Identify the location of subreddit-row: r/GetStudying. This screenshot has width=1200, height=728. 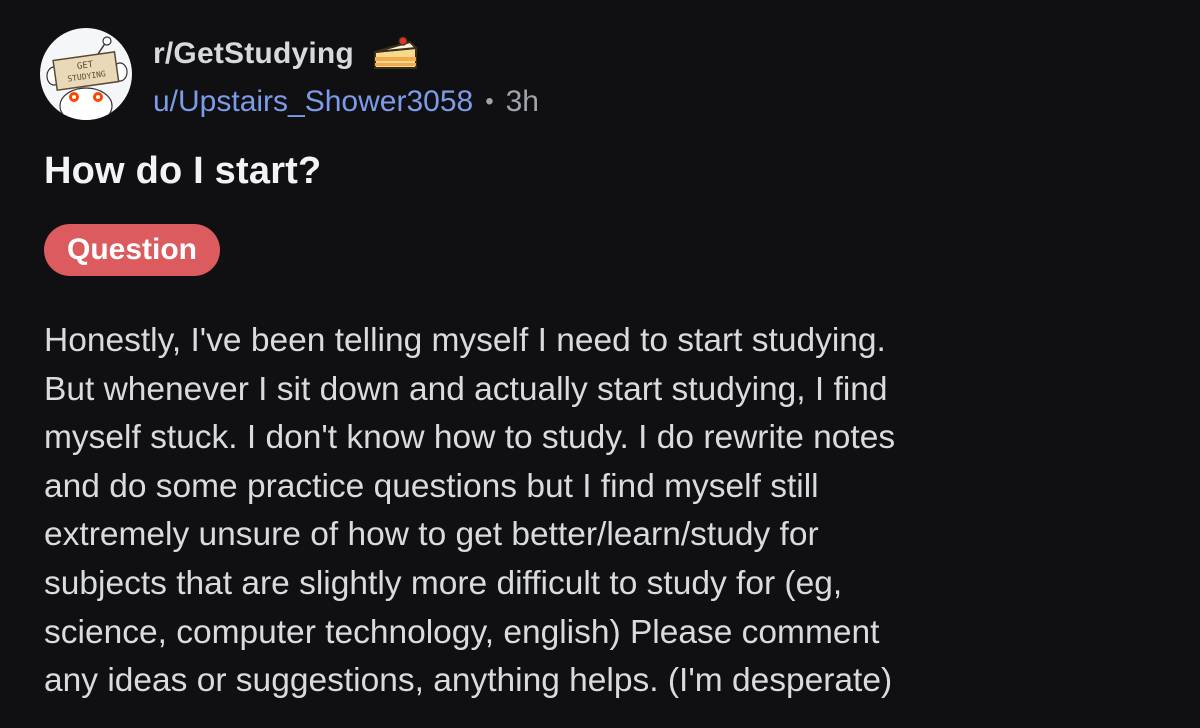
(286, 54).